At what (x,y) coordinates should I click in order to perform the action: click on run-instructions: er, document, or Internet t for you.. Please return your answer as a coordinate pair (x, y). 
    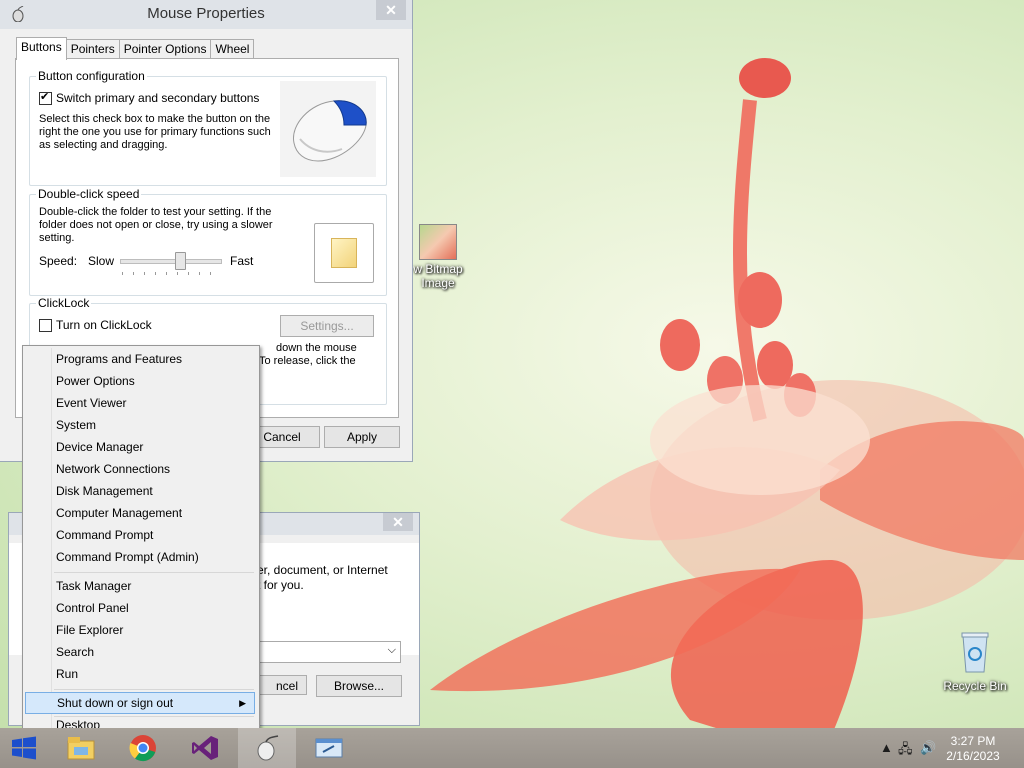
    Looking at the image, I should click on (322, 578).